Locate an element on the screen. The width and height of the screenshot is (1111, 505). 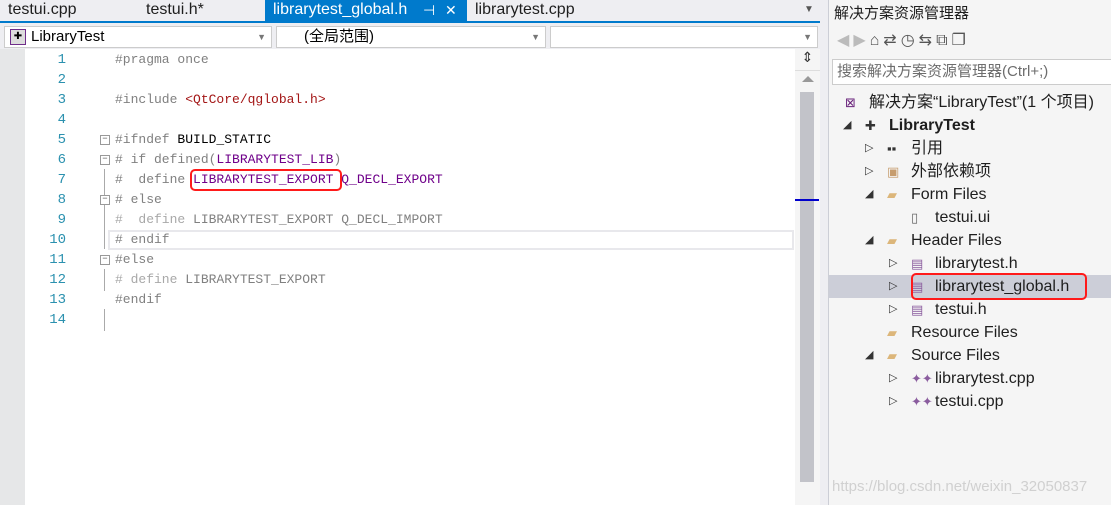
code-token: LIBRARYTEST_EXPORT is located at coordinates (263, 179).